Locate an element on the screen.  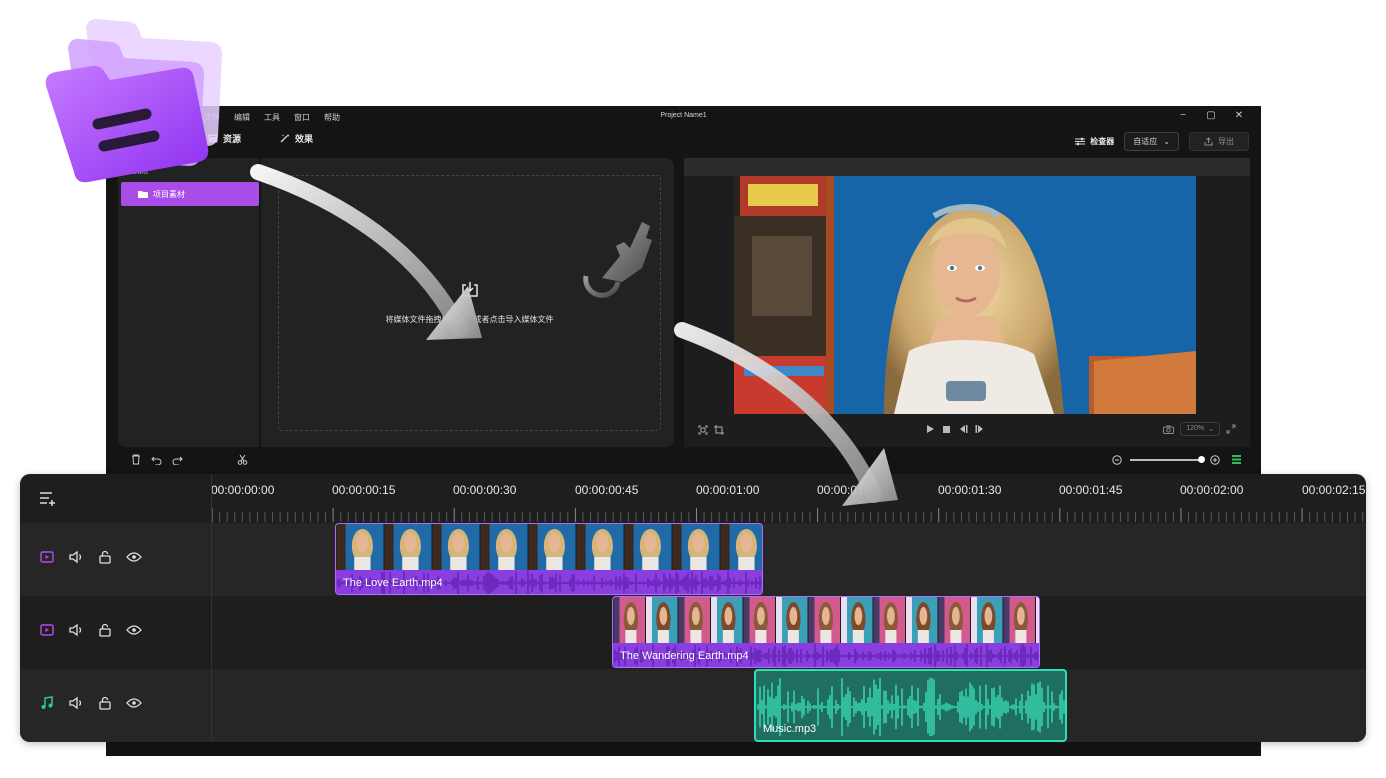
player-controls: 120% ⌄ is located at coordinates (967, 430).